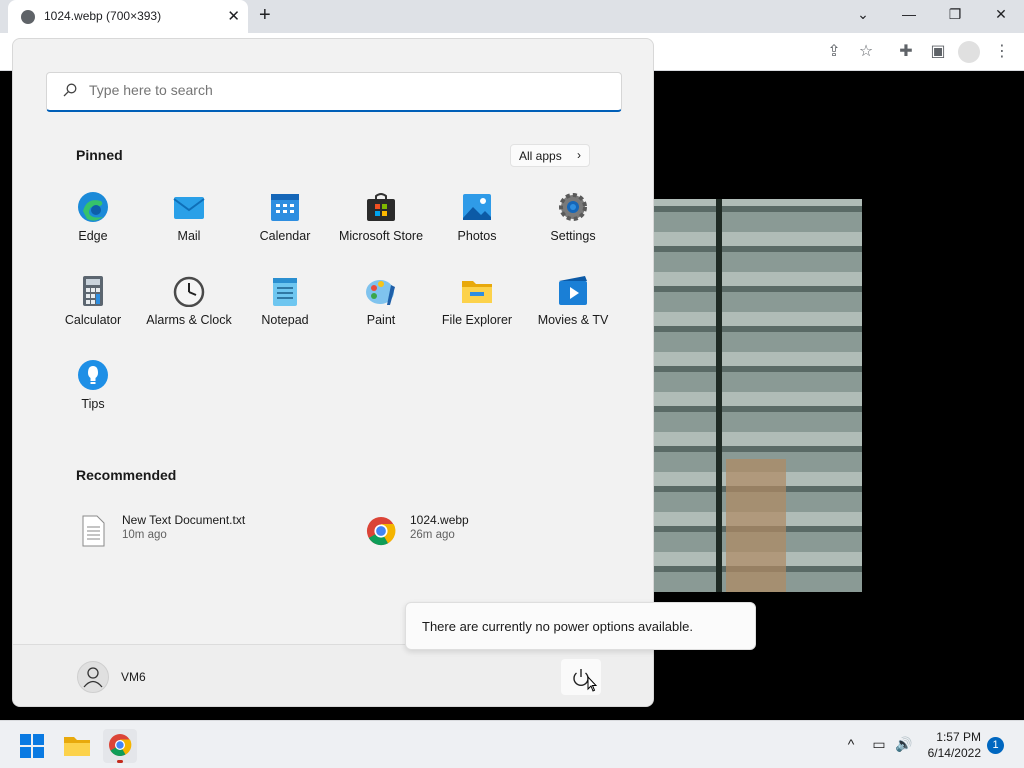 The image size is (1024, 768). I want to click on search-icon, so click(70, 90).